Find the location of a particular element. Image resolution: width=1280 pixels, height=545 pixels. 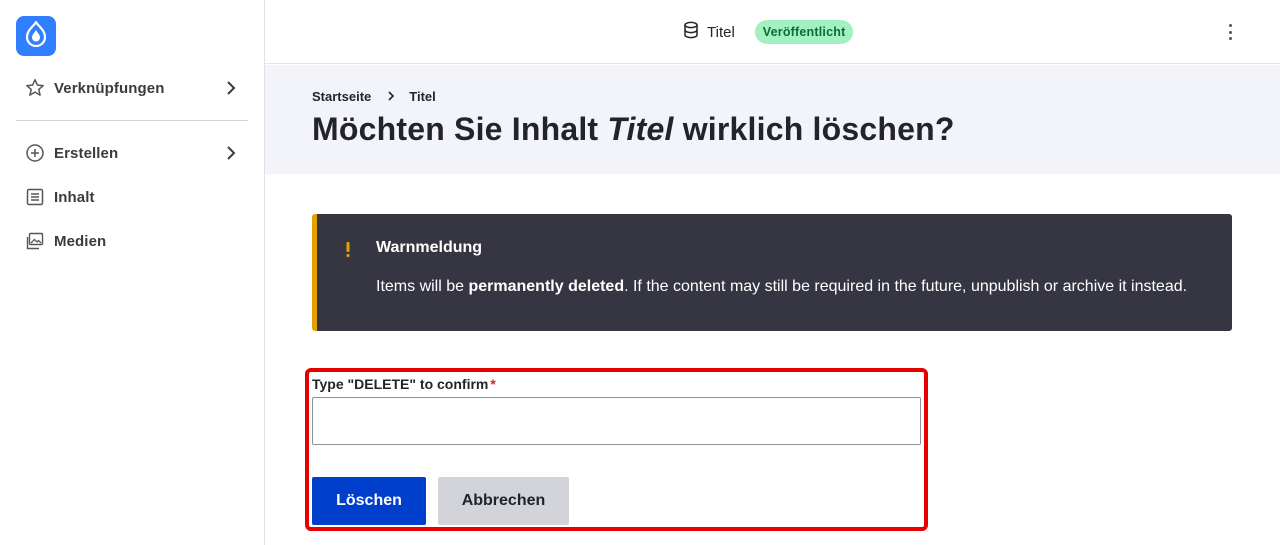

sidebar-item-label: Verknüpfungen is located at coordinates (109, 88).